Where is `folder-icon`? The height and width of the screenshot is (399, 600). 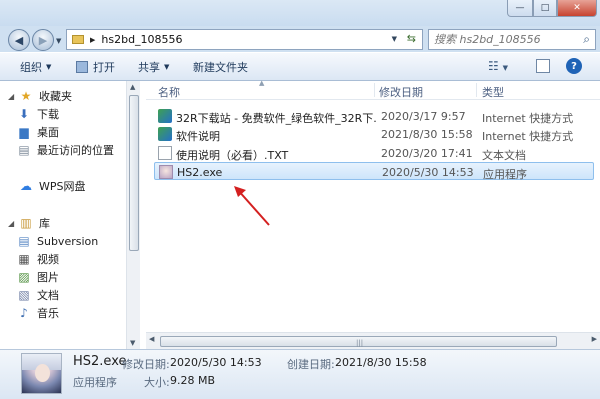
folder-icon is located at coordinates (78, 39).